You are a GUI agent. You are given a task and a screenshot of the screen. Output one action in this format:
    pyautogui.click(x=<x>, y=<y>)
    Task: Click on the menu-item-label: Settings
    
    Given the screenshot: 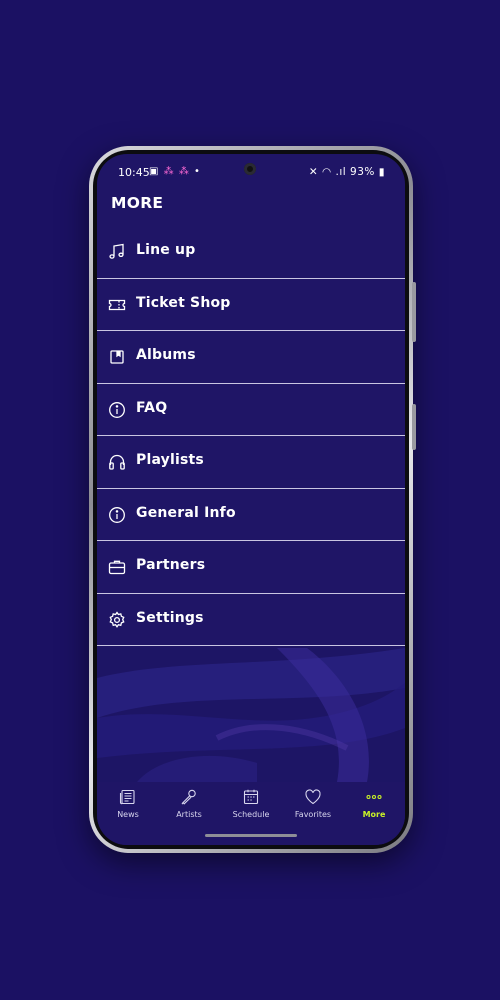 What is the action you would take?
    pyautogui.click(x=170, y=617)
    